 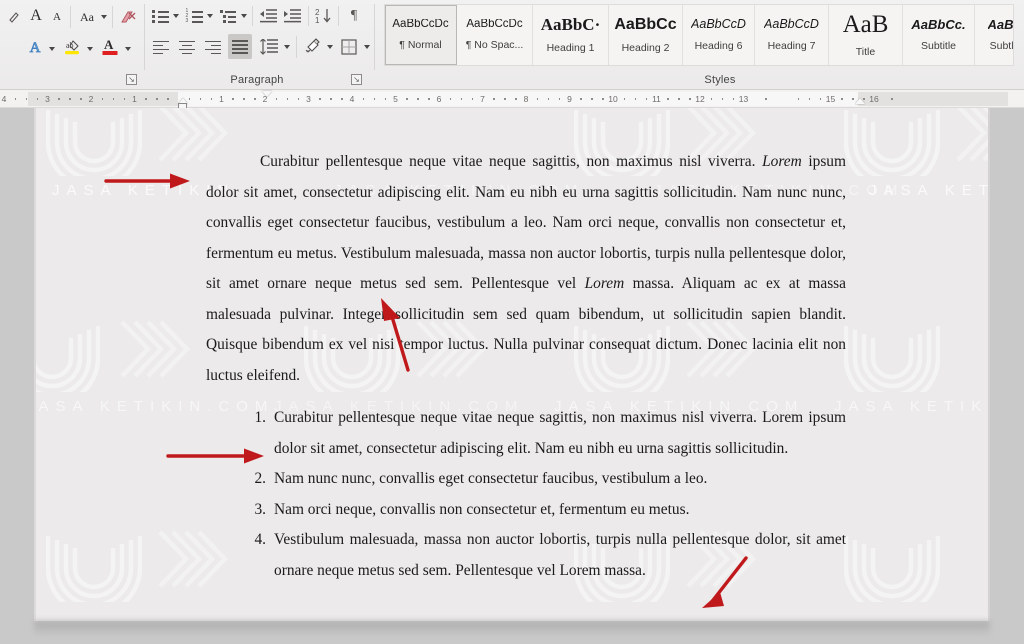 What do you see at coordinates (228, 16) in the screenshot?
I see `multilevel-list-icon` at bounding box center [228, 16].